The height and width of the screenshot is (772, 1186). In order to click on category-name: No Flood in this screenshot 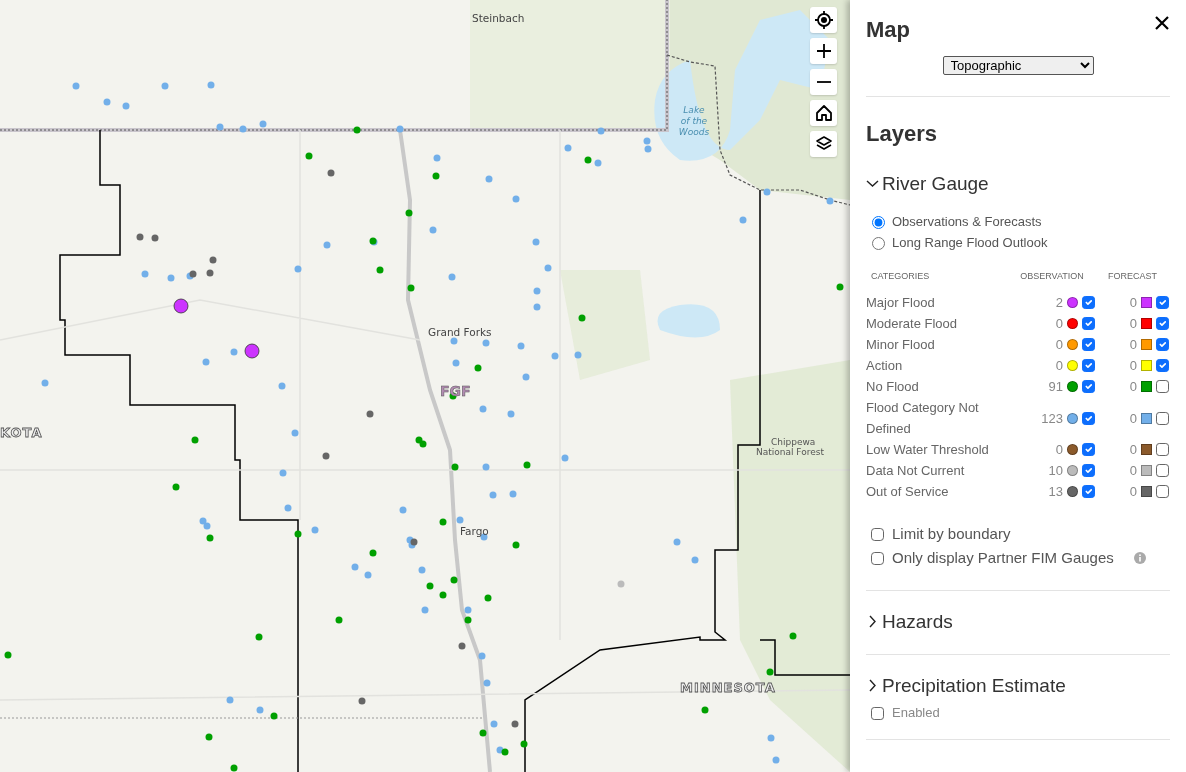, I will do `click(893, 387)`.